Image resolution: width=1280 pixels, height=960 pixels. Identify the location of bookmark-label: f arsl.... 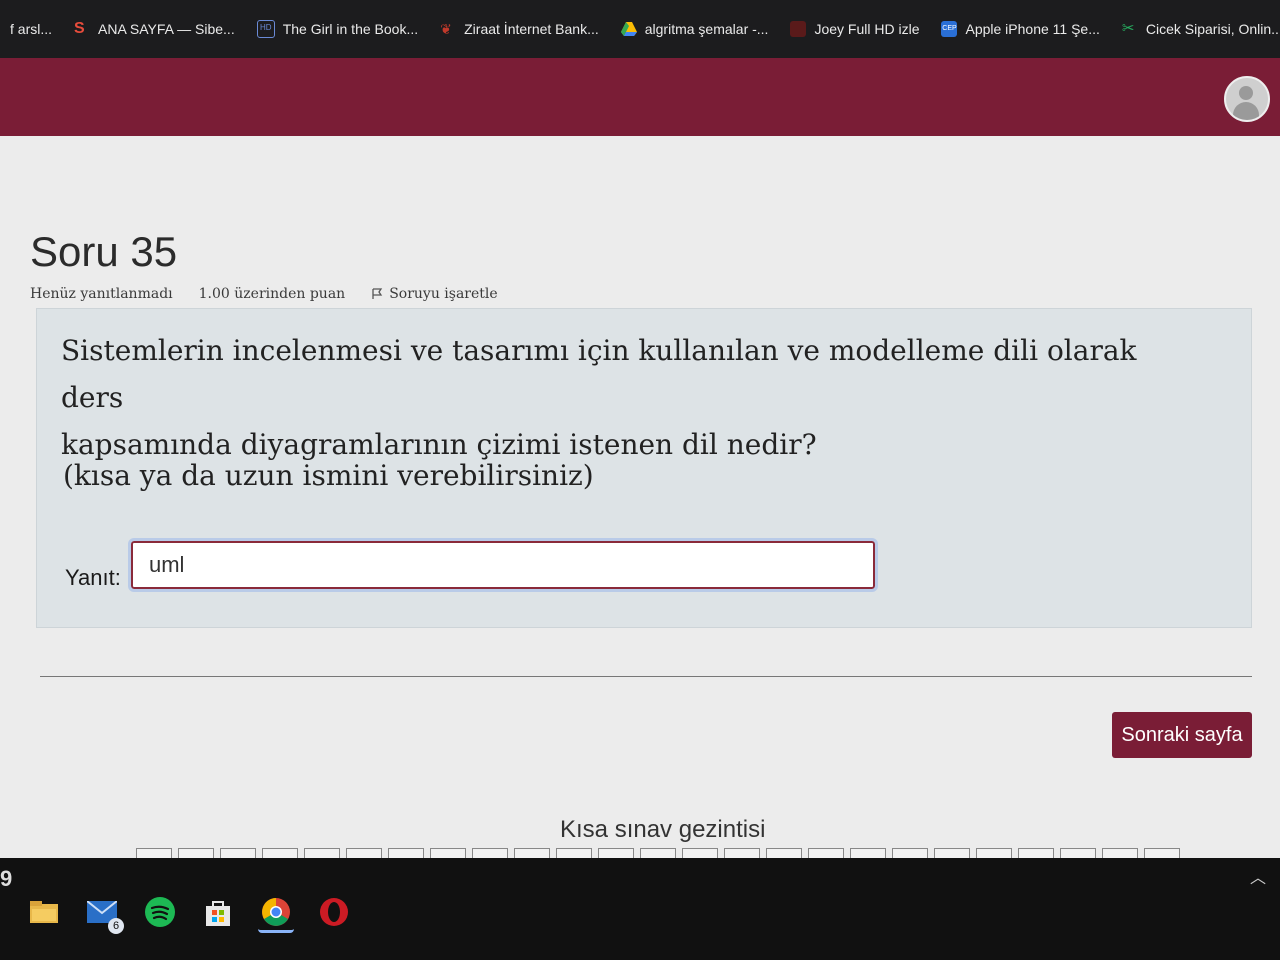
(31, 29).